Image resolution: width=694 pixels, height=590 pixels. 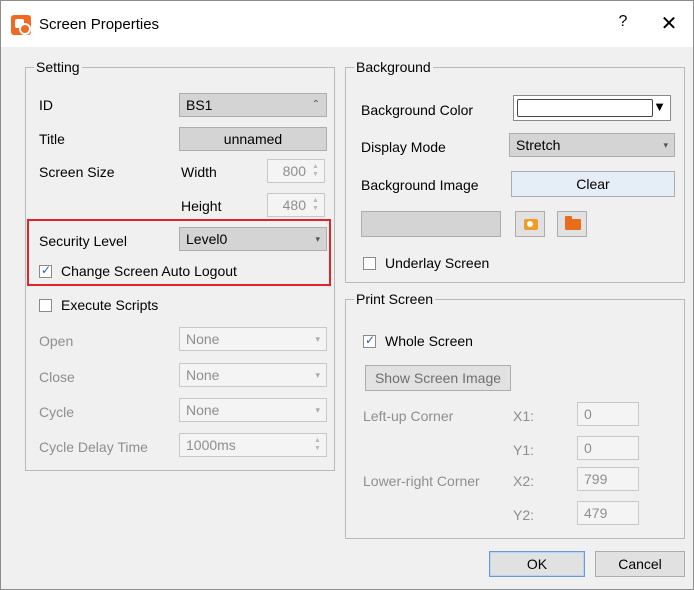 What do you see at coordinates (524, 481) in the screenshot?
I see `x2-label: X2:` at bounding box center [524, 481].